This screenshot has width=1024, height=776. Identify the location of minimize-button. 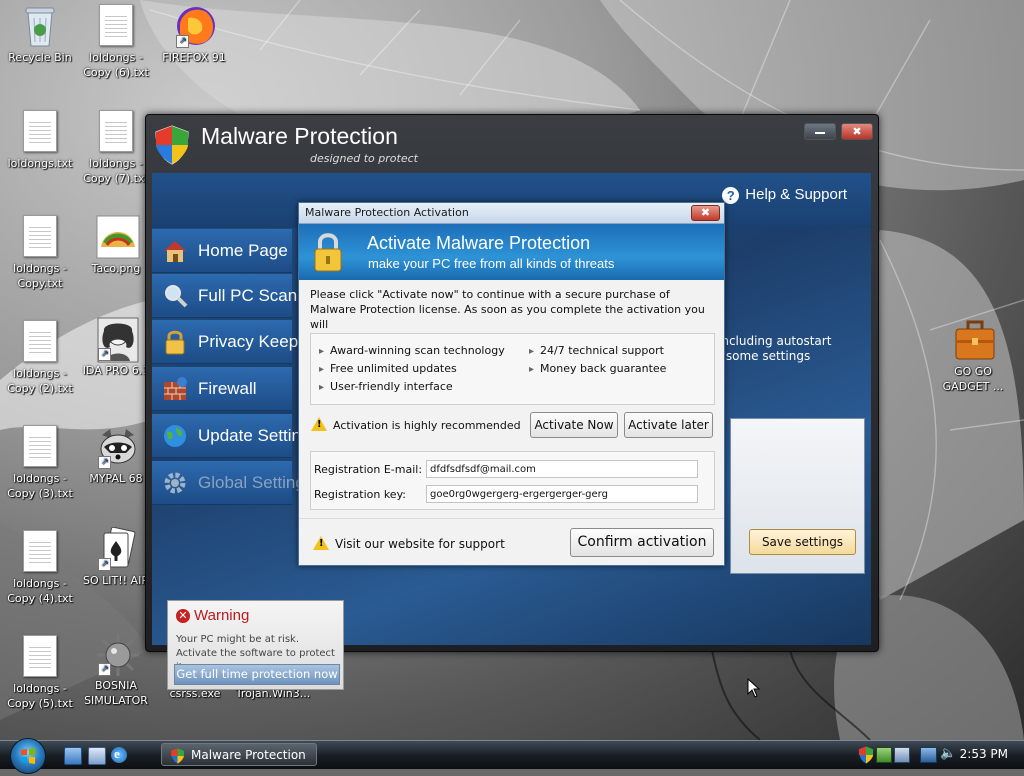
(820, 131).